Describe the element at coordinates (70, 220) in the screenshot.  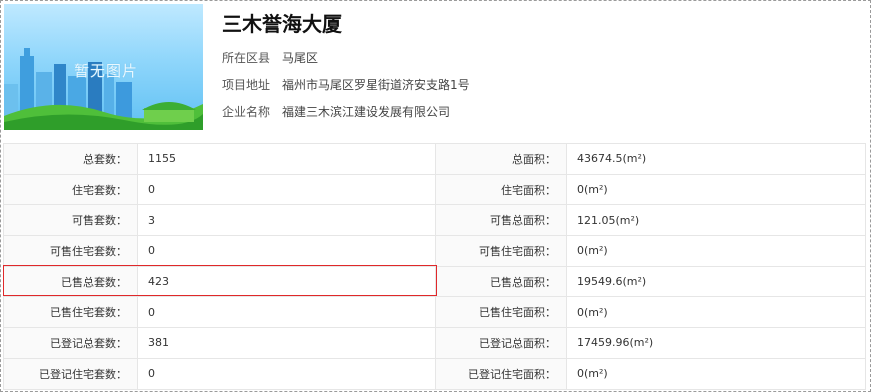
I see `stat-label: 可售套数：` at that location.